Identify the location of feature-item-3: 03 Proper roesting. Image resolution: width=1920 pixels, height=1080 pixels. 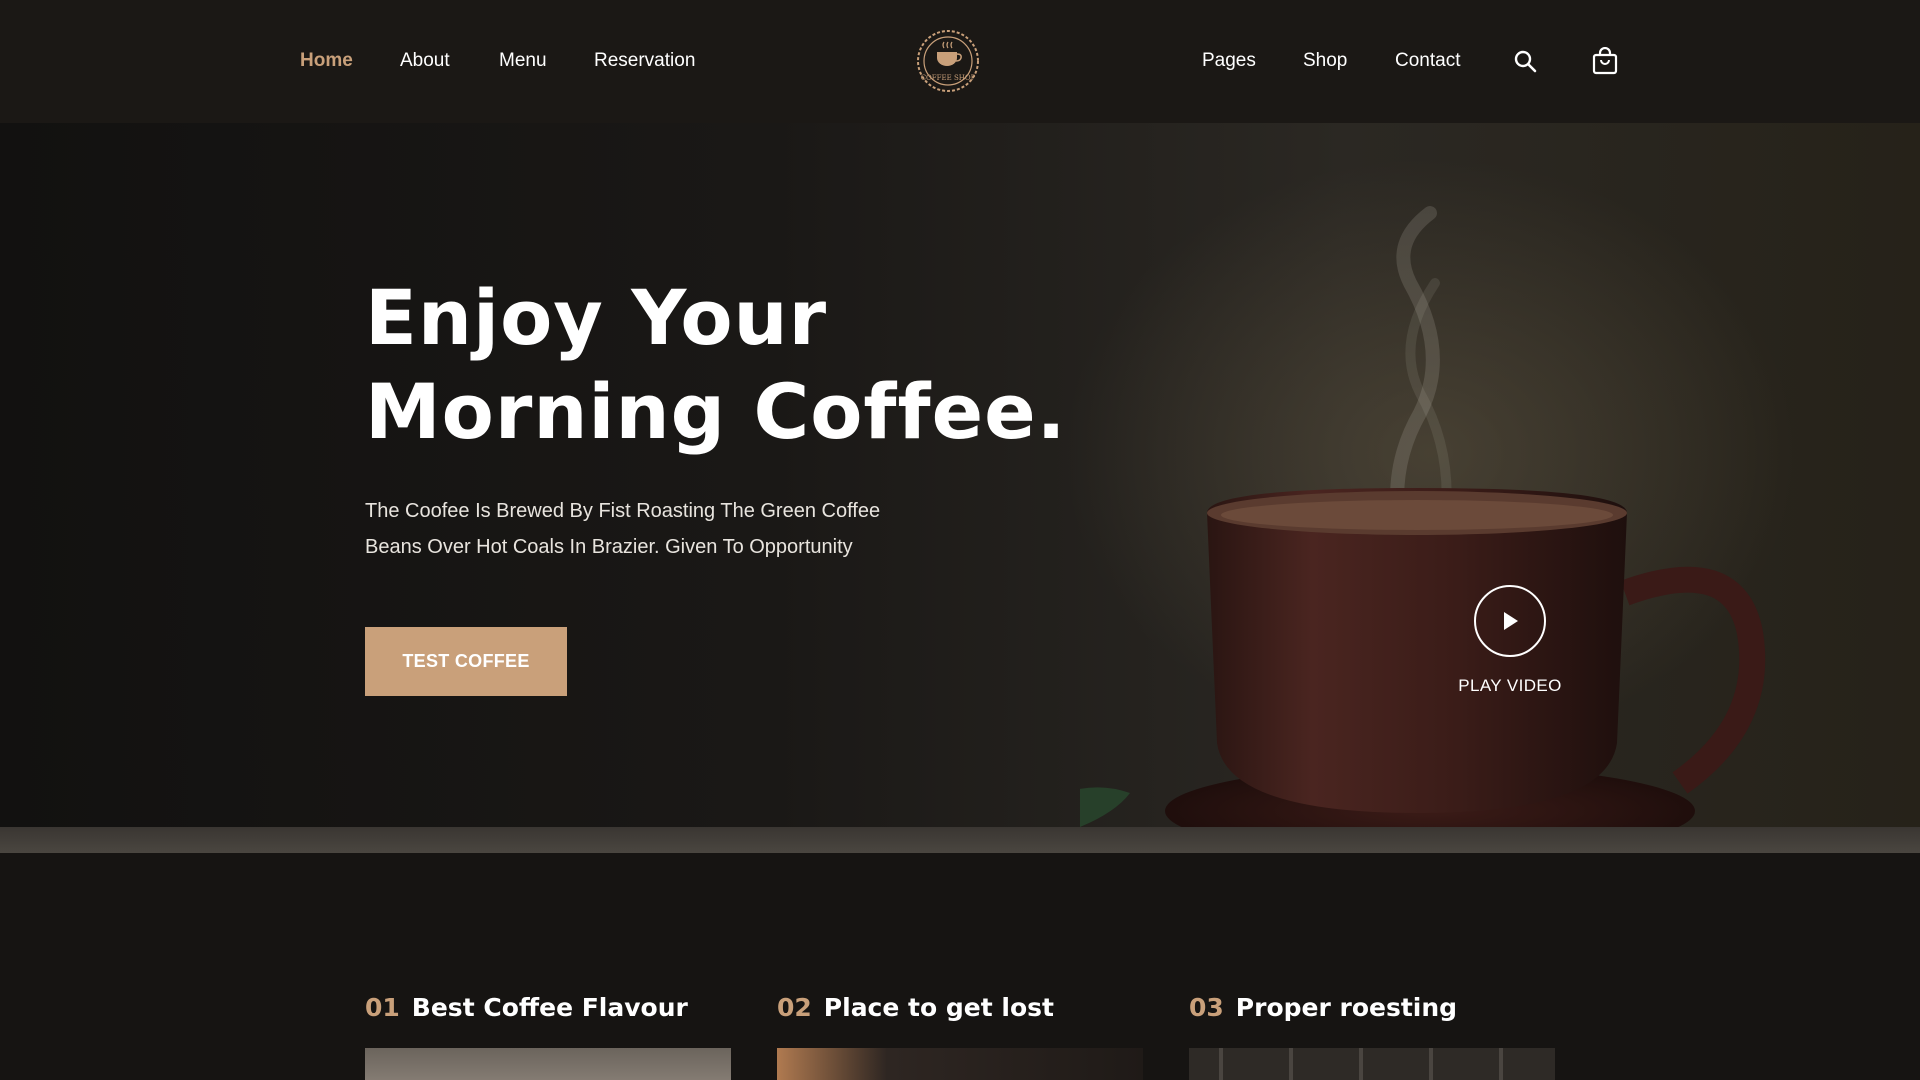
(1323, 1007).